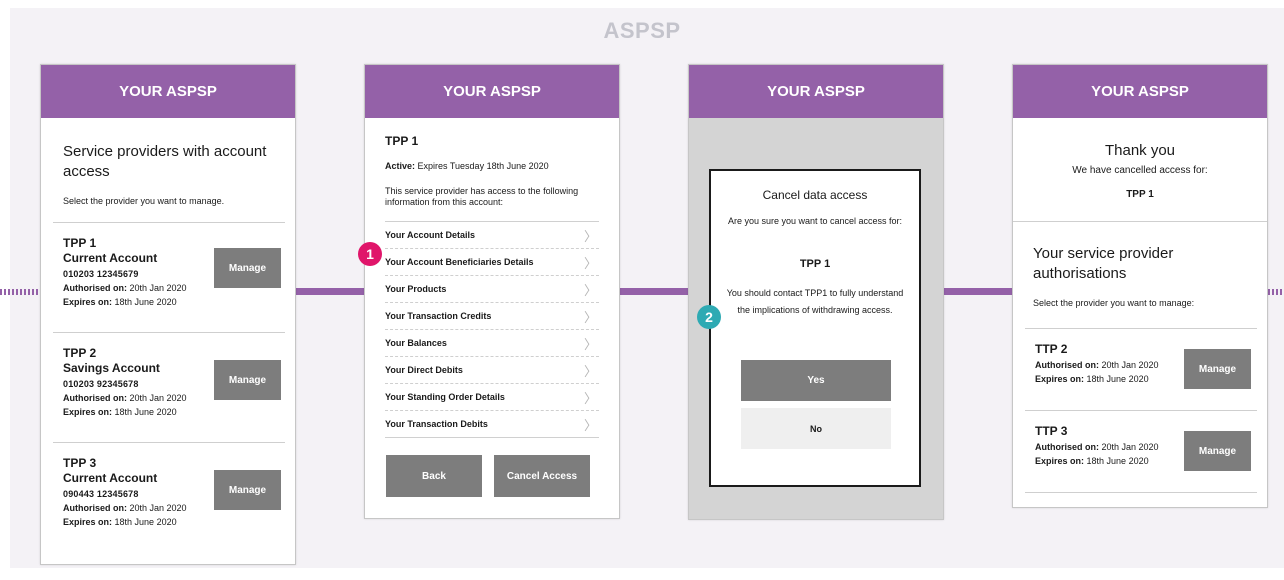 This screenshot has height=580, width=1284. I want to click on back-button: Back, so click(434, 476).